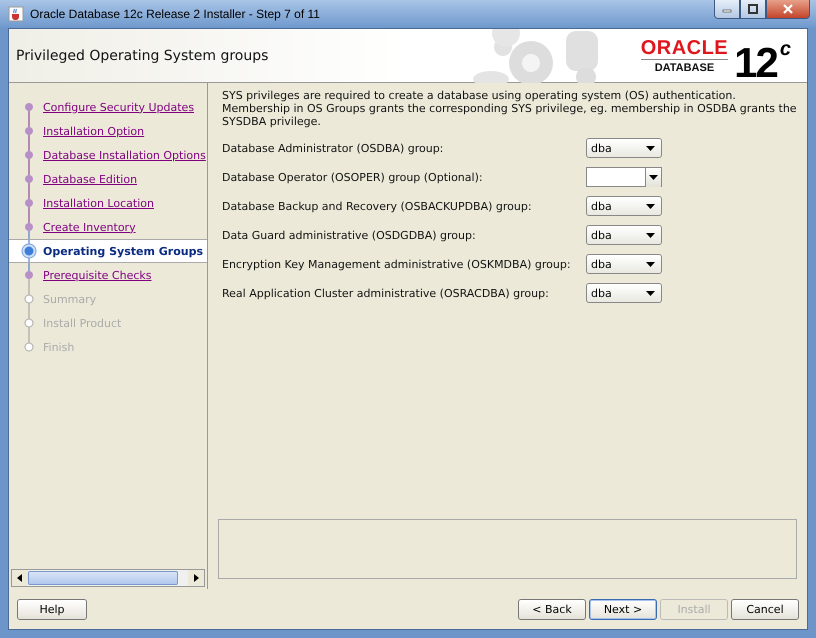  What do you see at coordinates (353, 177) in the screenshot?
I see `field-label: Database Operator (OSOPER) group (Optional):` at bounding box center [353, 177].